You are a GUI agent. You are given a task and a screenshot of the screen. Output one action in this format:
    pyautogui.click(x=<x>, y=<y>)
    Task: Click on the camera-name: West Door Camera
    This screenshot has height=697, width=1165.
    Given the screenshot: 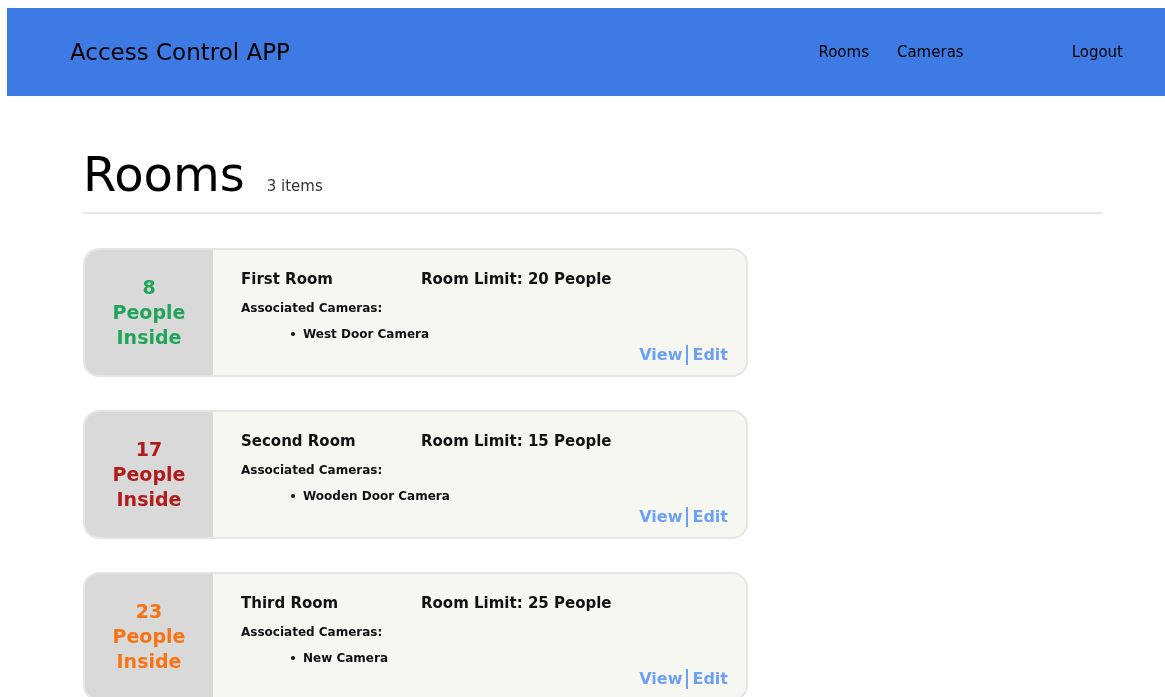 What is the action you would take?
    pyautogui.click(x=366, y=334)
    